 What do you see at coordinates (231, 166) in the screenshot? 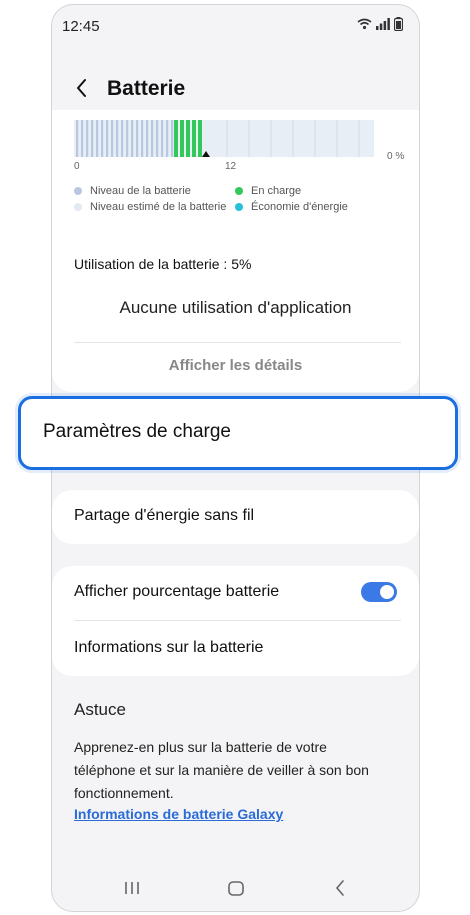
I see `x-tick-12: 12` at bounding box center [231, 166].